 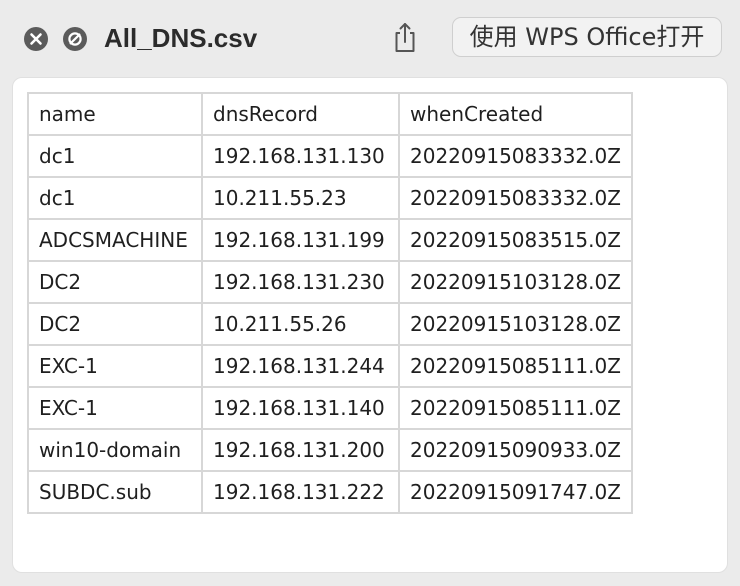 I want to click on table-row: EXC-1 192.168.131.140 20220915085111.0Z, so click(x=330, y=408).